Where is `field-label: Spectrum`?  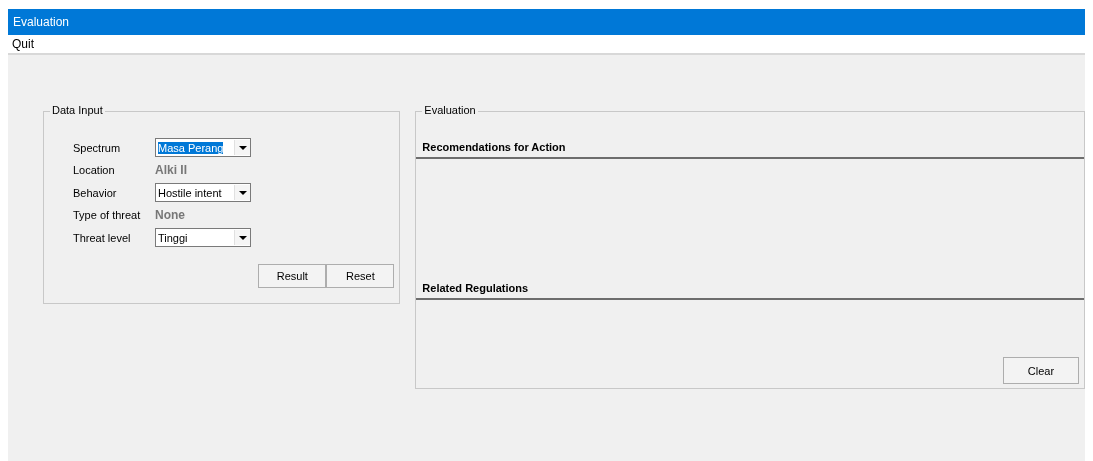 field-label: Spectrum is located at coordinates (97, 147).